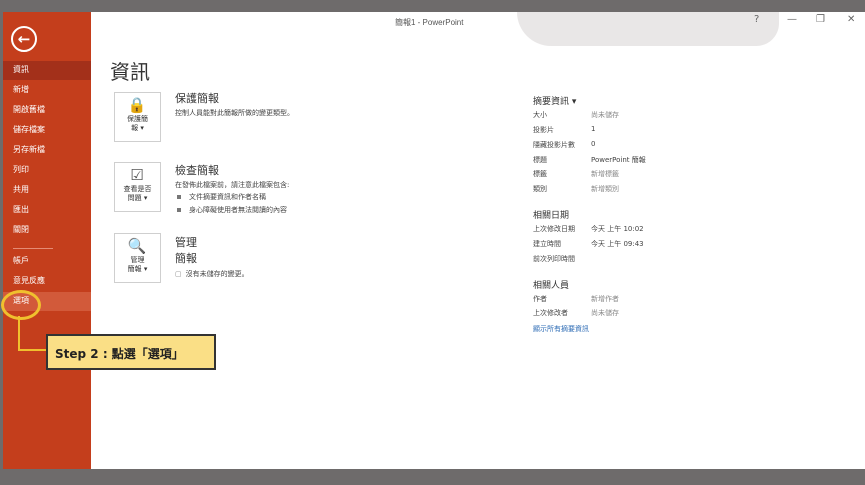  I want to click on back-arrow-icon: ←, so click(24, 39).